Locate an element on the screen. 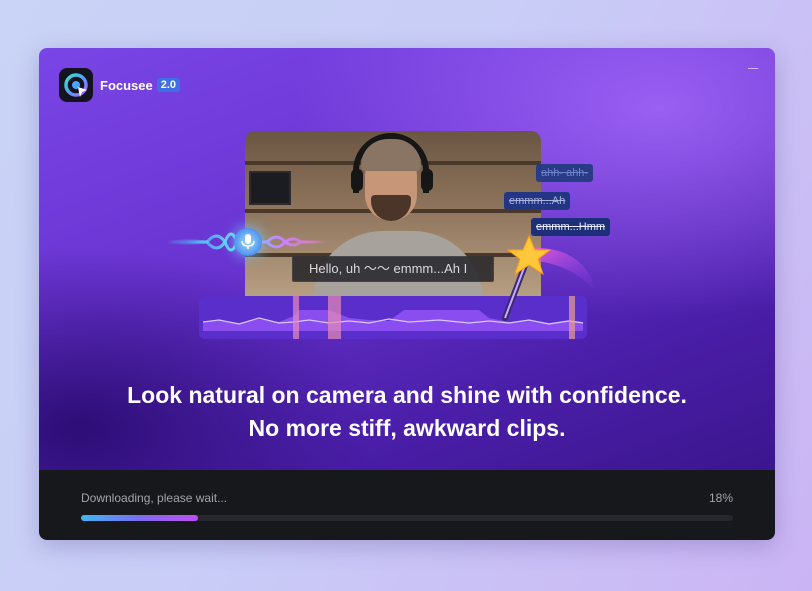 The image size is (812, 591). download-footer: Downloading, please wait... 18% is located at coordinates (407, 505).